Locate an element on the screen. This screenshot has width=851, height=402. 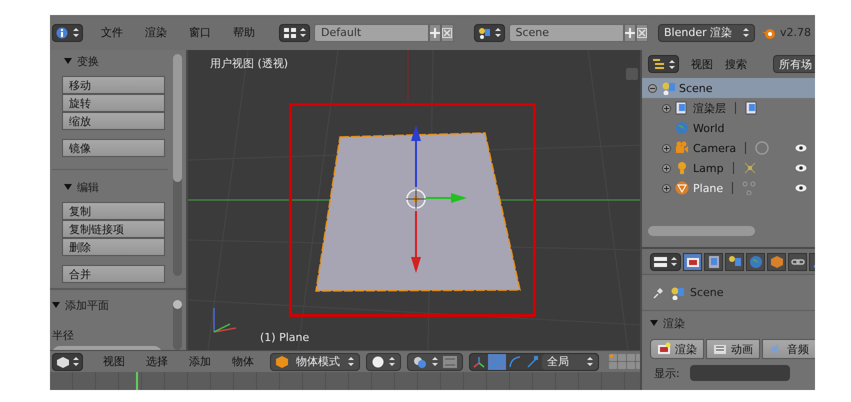
render-button: 动画 is located at coordinates (733, 349).